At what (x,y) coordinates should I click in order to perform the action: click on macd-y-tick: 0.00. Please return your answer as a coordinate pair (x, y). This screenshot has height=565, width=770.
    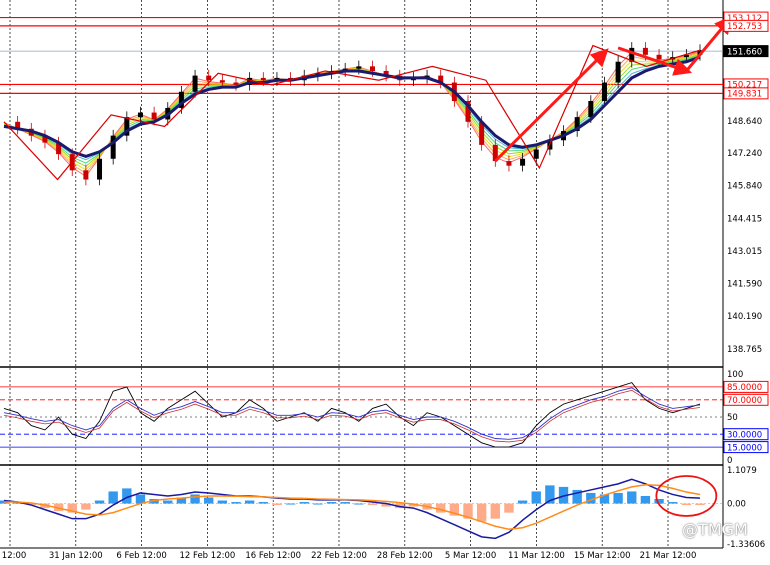
    Looking at the image, I should click on (736, 505).